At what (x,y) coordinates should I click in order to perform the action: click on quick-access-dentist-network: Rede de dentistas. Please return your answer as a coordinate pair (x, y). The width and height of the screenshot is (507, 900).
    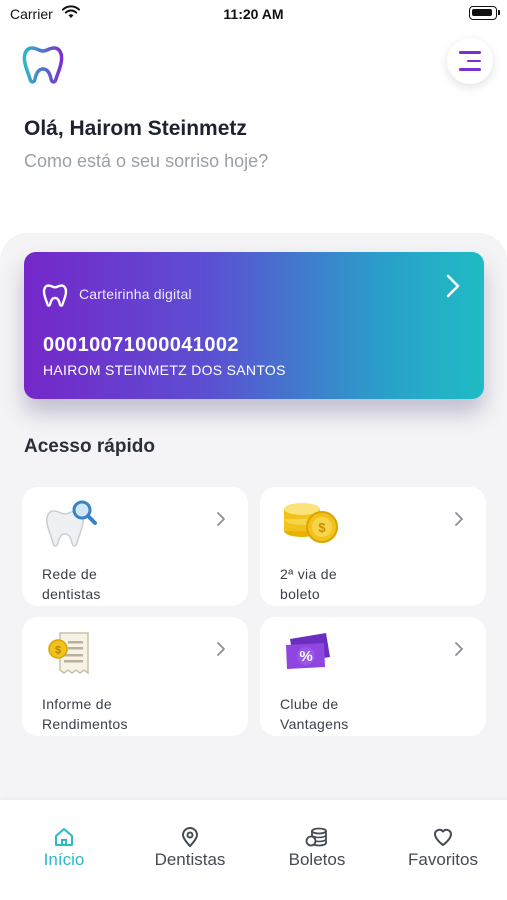
    Looking at the image, I should click on (135, 546).